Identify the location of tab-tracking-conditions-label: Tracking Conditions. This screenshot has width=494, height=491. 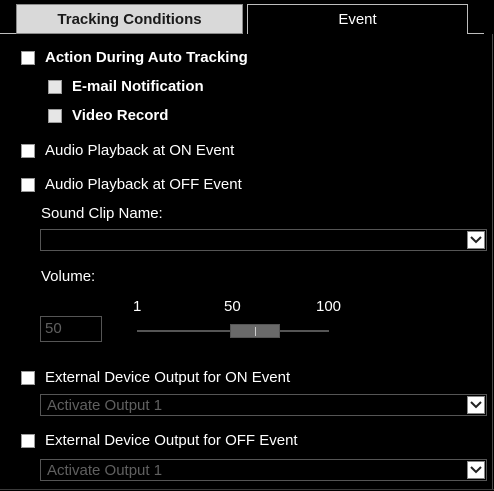
(129, 19).